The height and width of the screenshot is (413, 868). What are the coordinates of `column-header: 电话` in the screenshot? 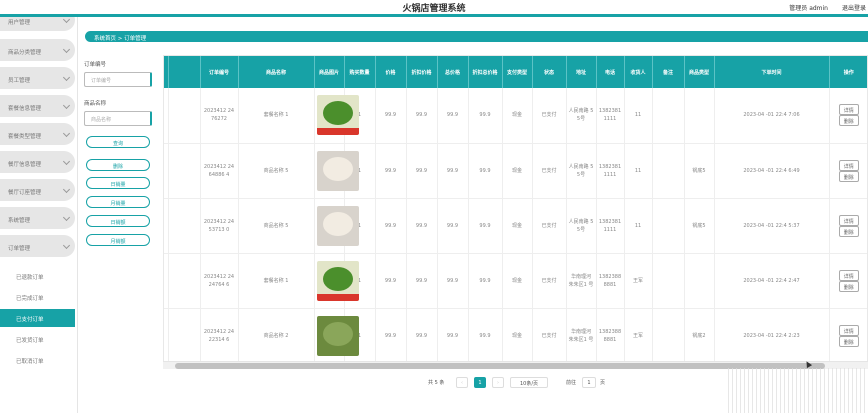 It's located at (610, 72).